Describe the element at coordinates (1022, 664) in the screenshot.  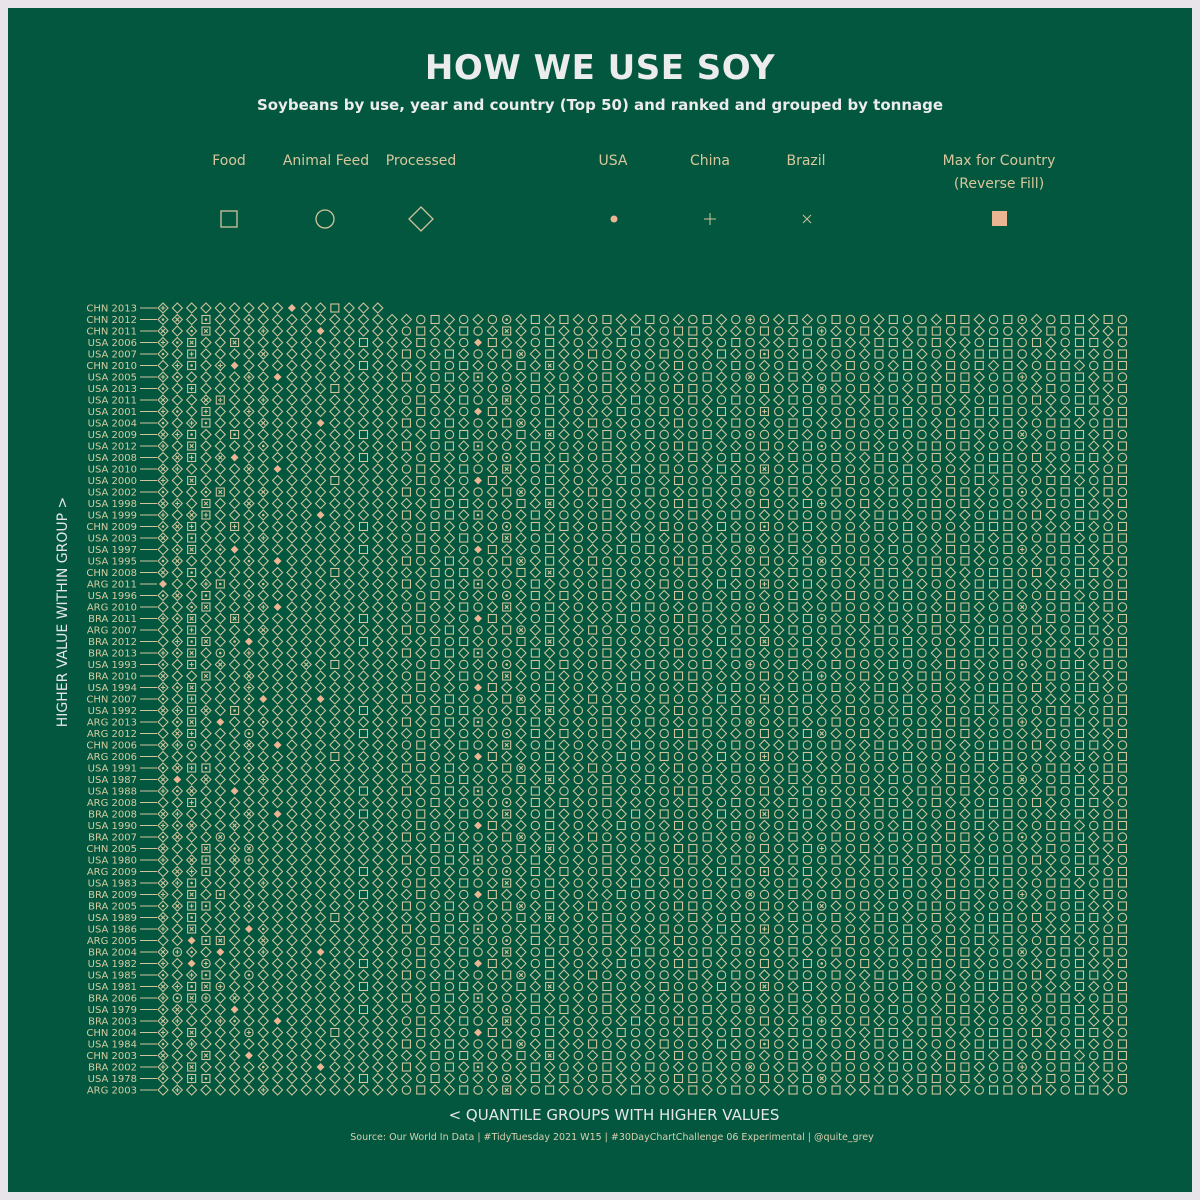
I see `usa-dot-icon` at that location.